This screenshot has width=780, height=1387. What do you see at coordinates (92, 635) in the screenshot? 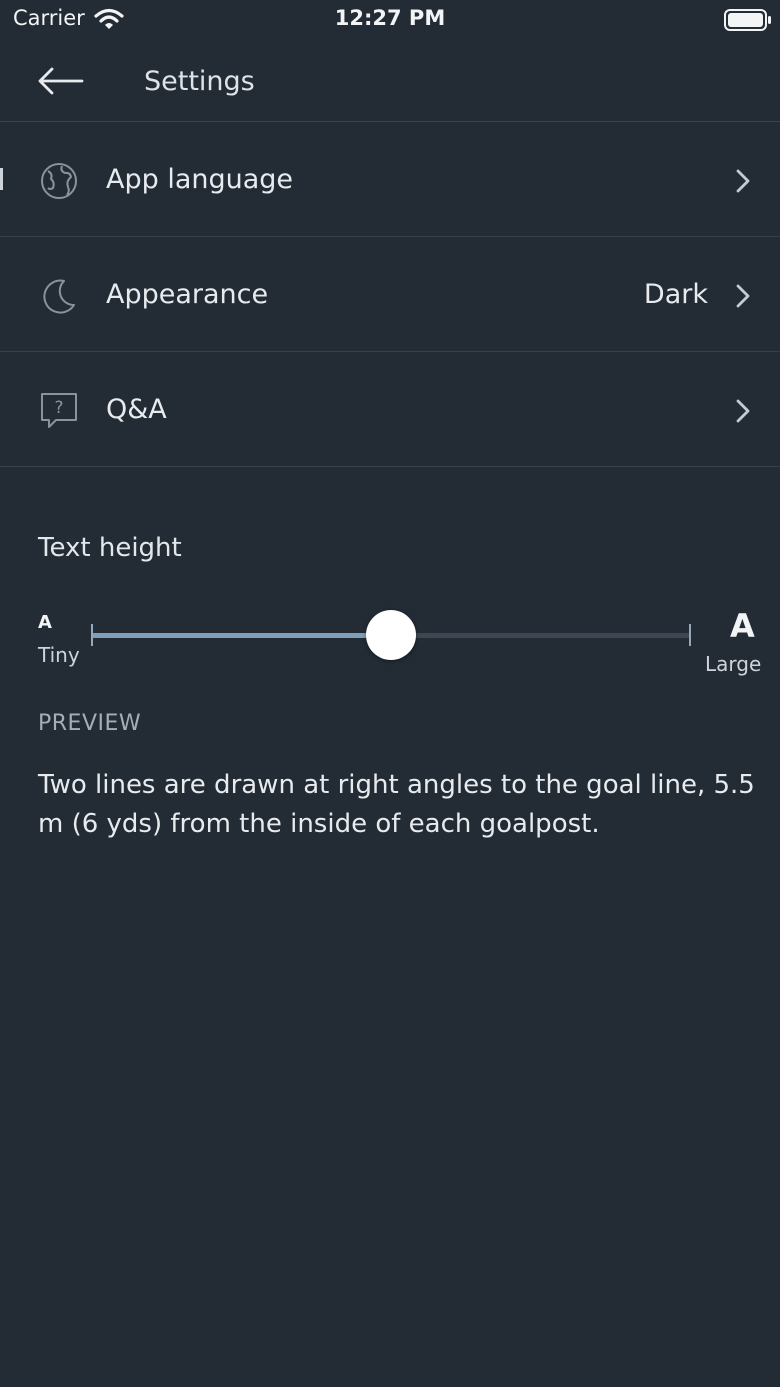
I see `slider-min-tick` at bounding box center [92, 635].